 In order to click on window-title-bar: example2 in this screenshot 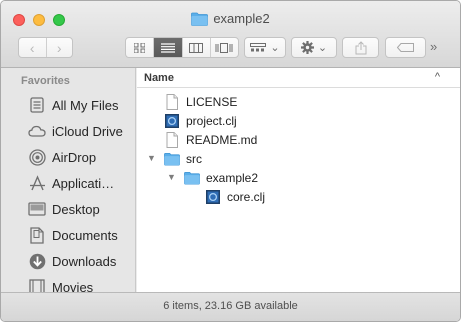, I will do `click(230, 20)`.